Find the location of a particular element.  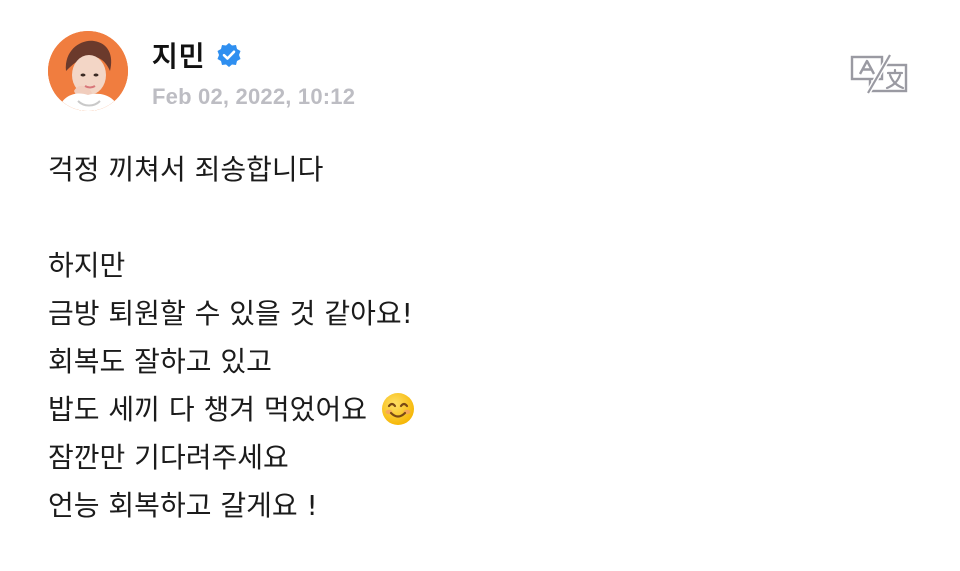

avatar-image is located at coordinates (88, 71).